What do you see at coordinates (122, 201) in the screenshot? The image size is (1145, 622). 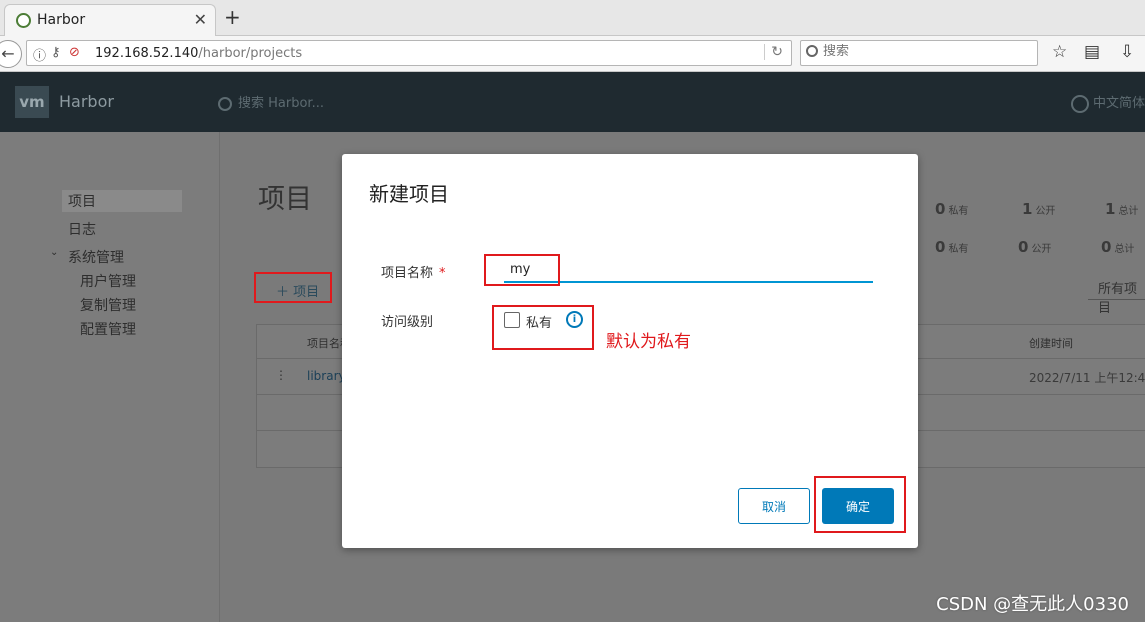 I see `sidebar-item-projects: 项目` at bounding box center [122, 201].